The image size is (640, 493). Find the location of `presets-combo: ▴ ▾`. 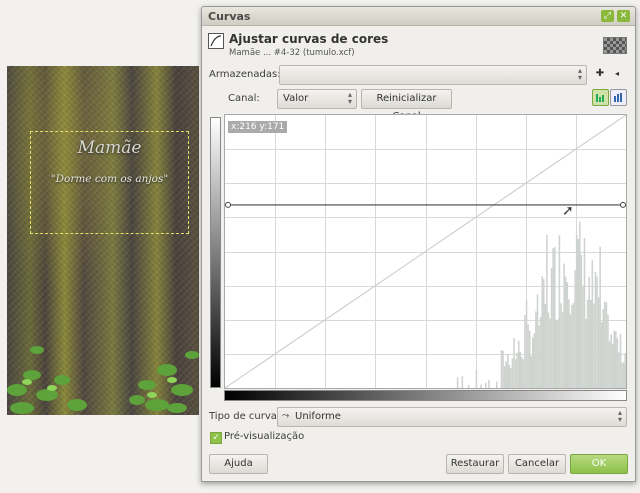

presets-combo: ▴ ▾ is located at coordinates (433, 75).